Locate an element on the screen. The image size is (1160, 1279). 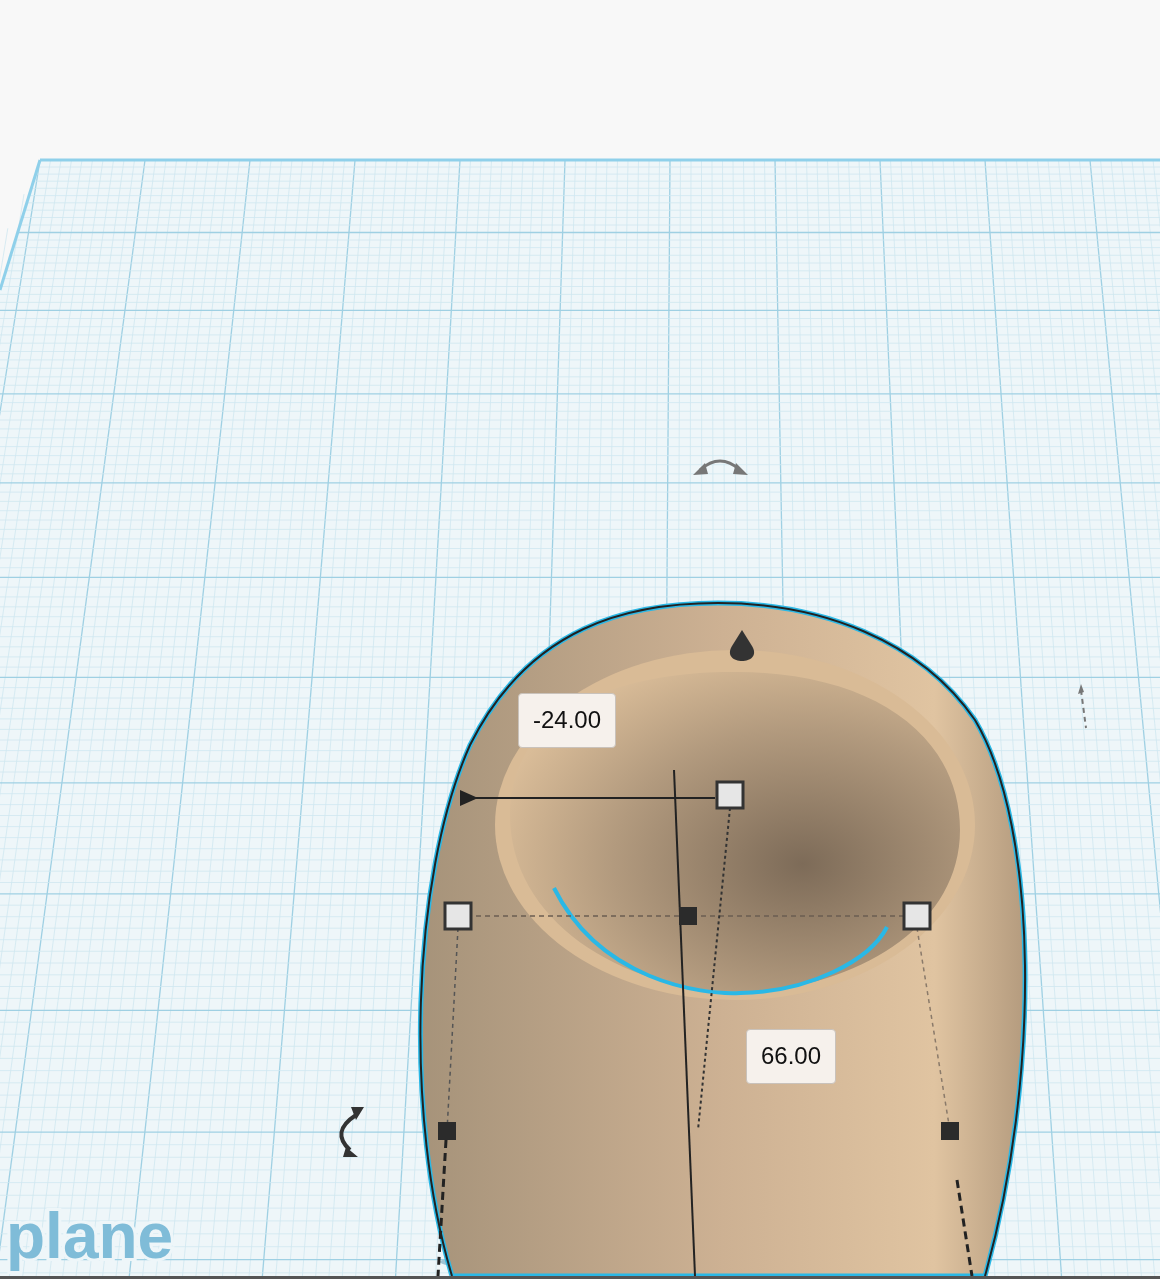
workplane-label: plane is located at coordinates (90, 1236).